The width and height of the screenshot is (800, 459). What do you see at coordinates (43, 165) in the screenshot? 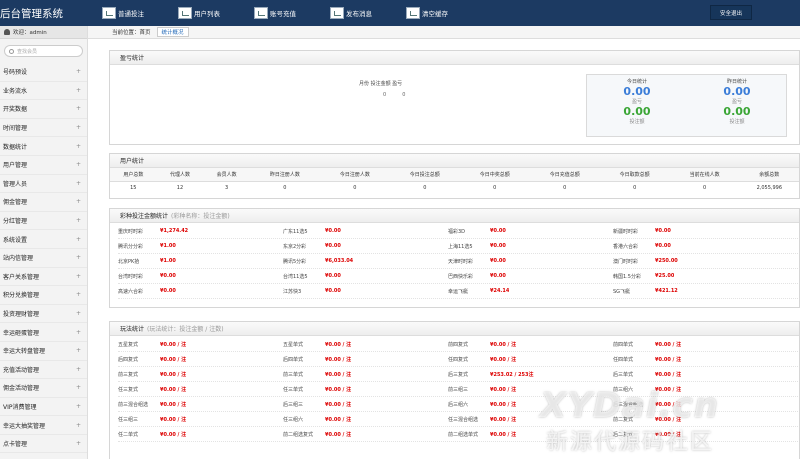
I see `sidebar-item: 用户管理 +` at bounding box center [43, 165].